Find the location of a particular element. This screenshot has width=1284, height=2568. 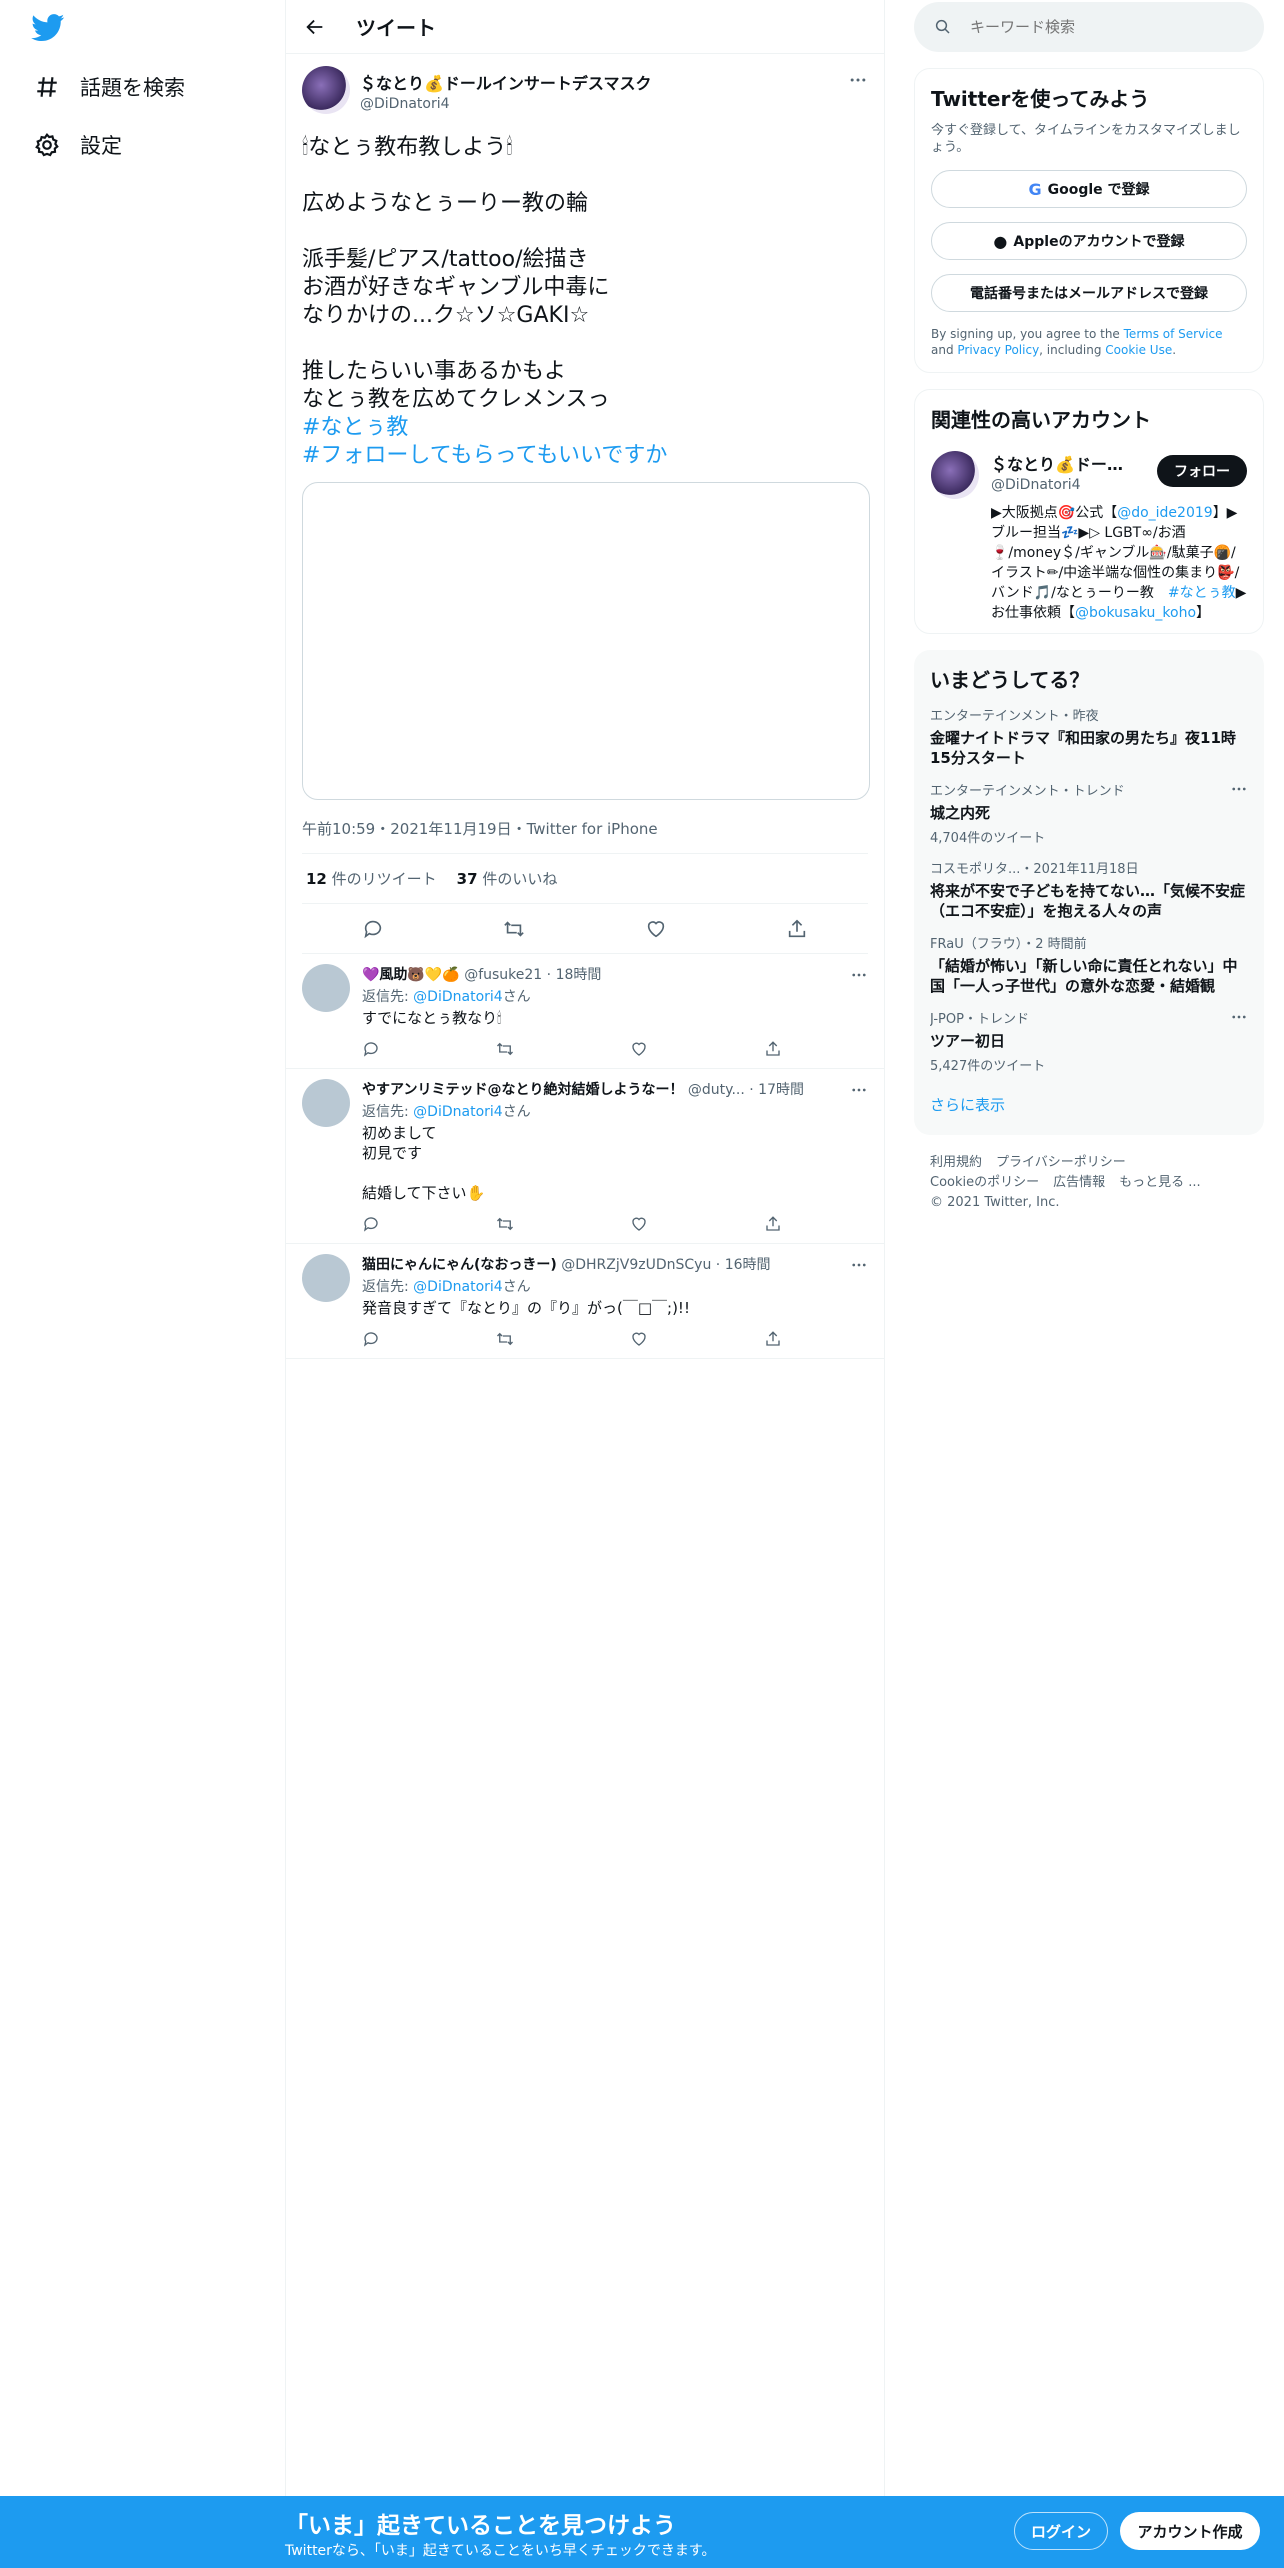

author-name: ＄なとり💰ドールインサートデスマスク is located at coordinates (505, 82).